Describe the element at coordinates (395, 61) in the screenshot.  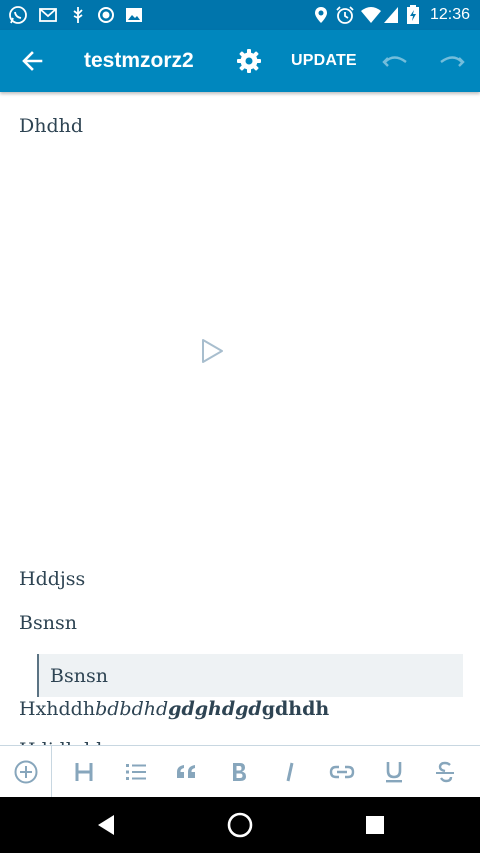
I see `undo-icon` at that location.